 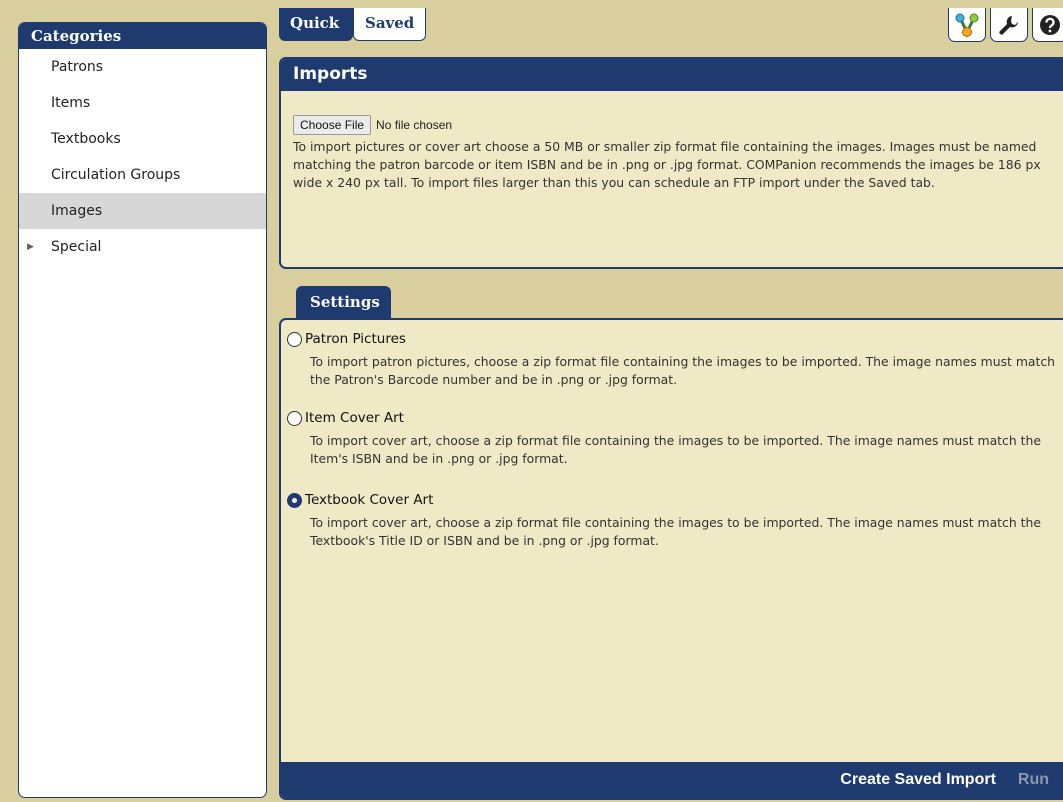 I want to click on flow-button, so click(x=967, y=25).